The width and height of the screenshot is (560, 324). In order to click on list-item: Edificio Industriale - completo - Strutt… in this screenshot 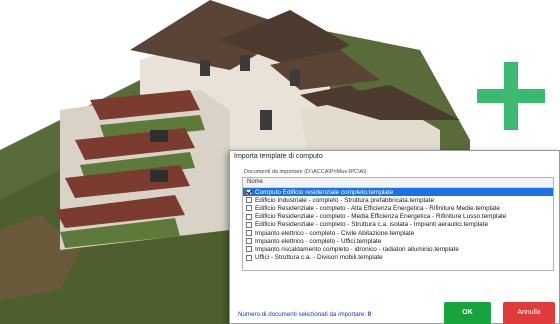, I will do `click(398, 200)`.